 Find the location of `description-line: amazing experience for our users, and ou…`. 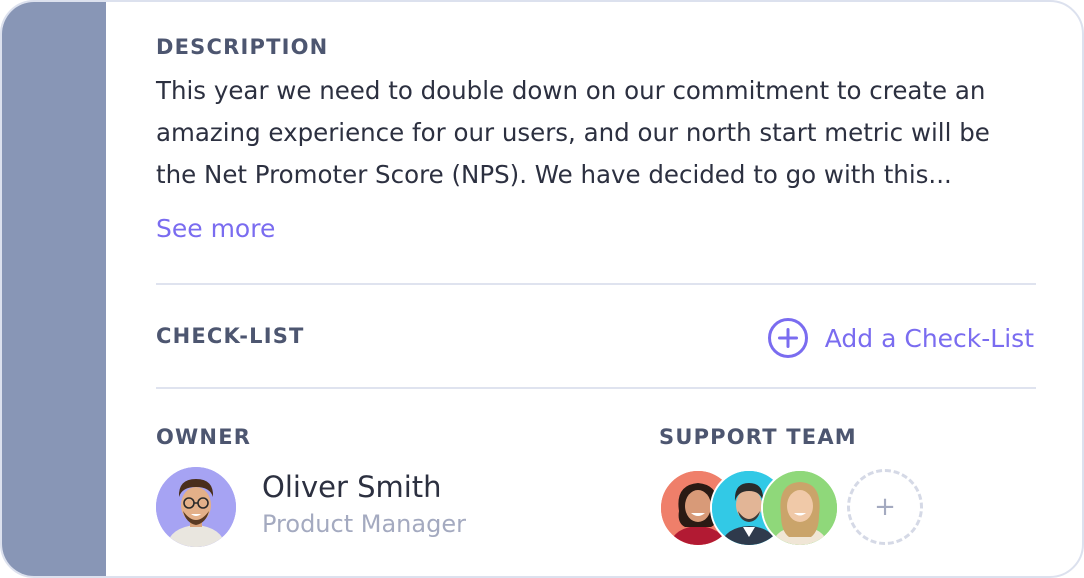

description-line: amazing experience for our users, and ou… is located at coordinates (573, 132).